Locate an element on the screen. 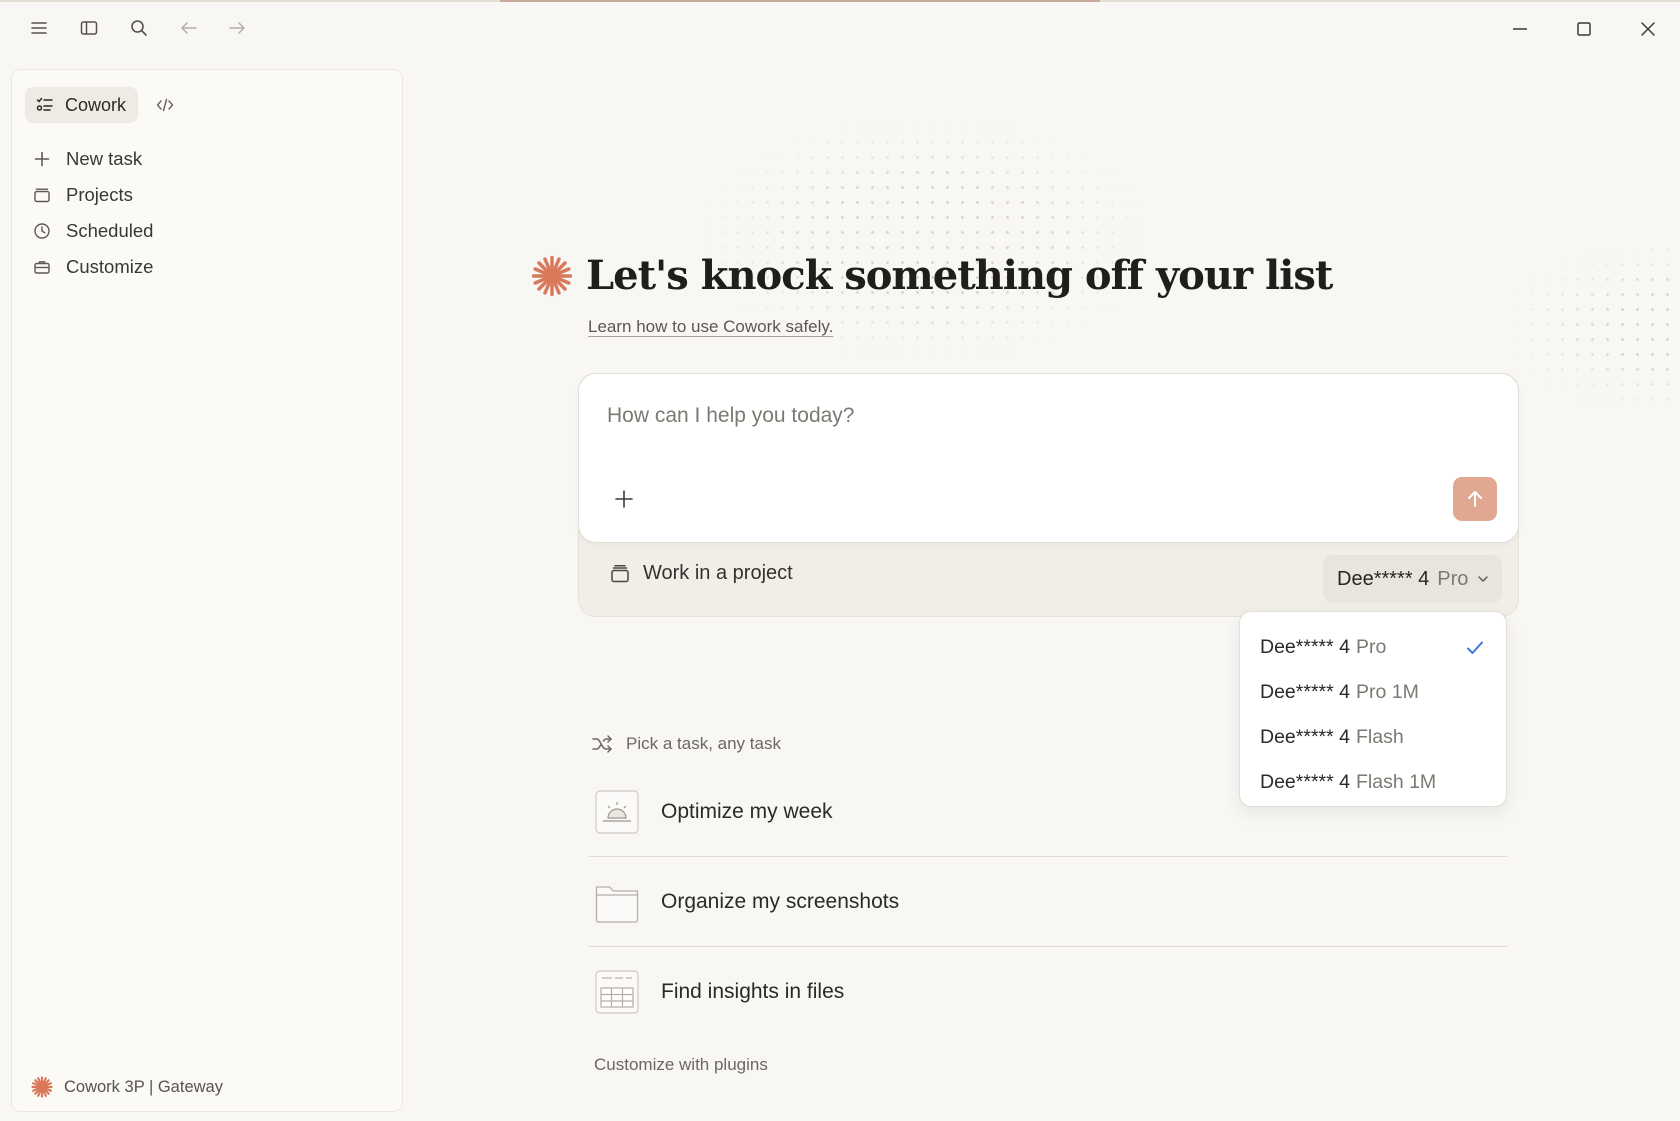 The width and height of the screenshot is (1680, 1121). model-tier: Pro is located at coordinates (1453, 578).